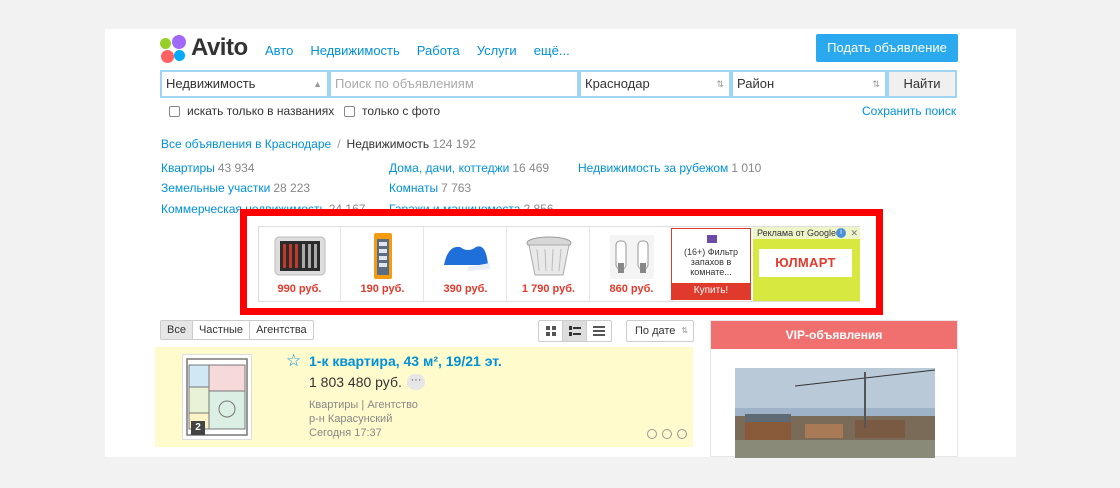 This screenshot has width=1120, height=488. Describe the element at coordinates (299, 256) in the screenshot. I see `tool-case-icon` at that location.